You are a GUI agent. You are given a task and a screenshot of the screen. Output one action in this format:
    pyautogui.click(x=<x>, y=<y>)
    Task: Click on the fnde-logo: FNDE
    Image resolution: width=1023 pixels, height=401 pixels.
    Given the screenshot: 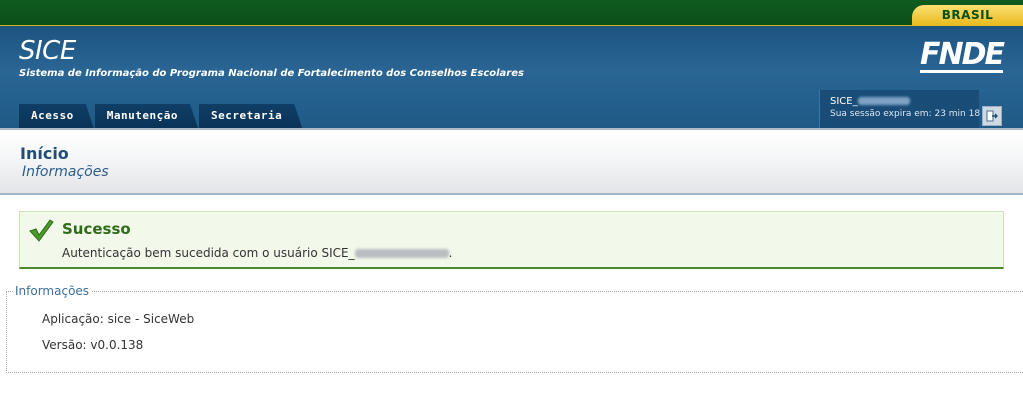 What is the action you would take?
    pyautogui.click(x=962, y=55)
    